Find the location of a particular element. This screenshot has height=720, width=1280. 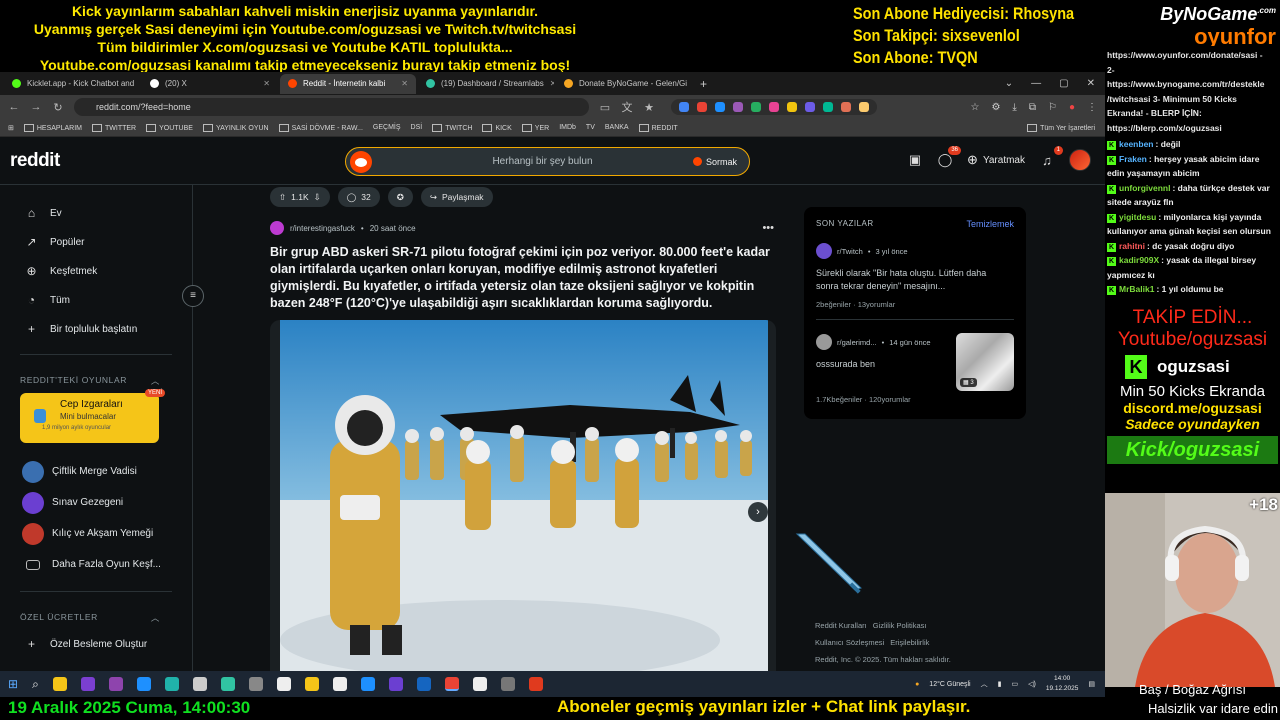

share-icon: ⧉ is located at coordinates (1032, 107).